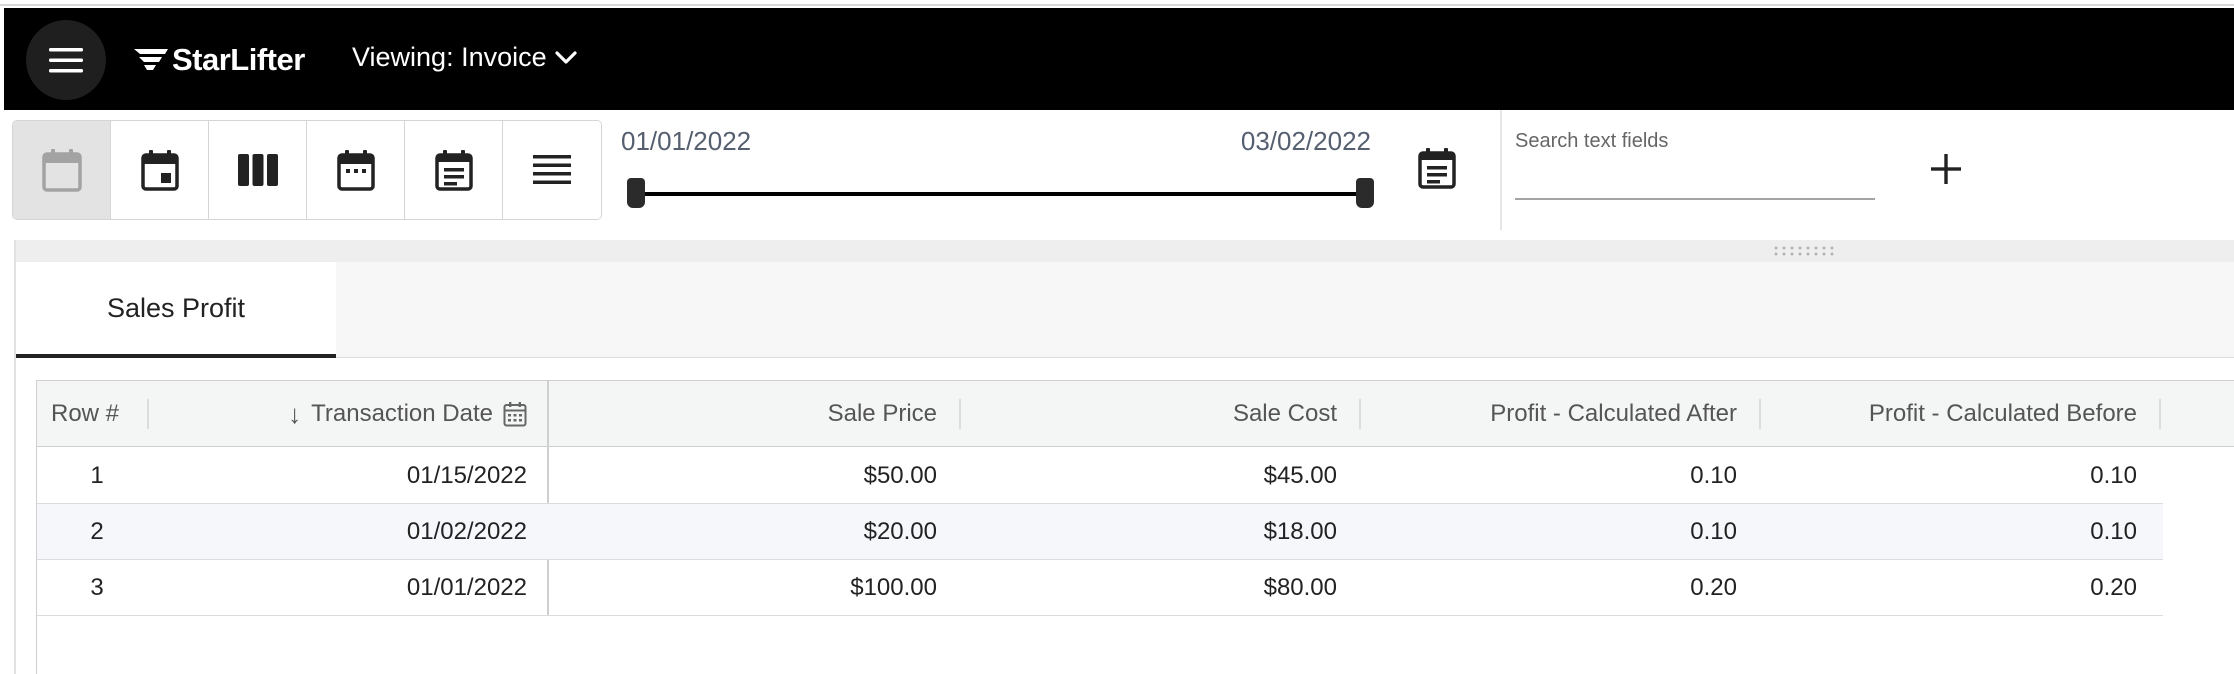 Image resolution: width=2234 pixels, height=674 pixels. What do you see at coordinates (1592, 141) in the screenshot?
I see `search-label: Search text fields` at bounding box center [1592, 141].